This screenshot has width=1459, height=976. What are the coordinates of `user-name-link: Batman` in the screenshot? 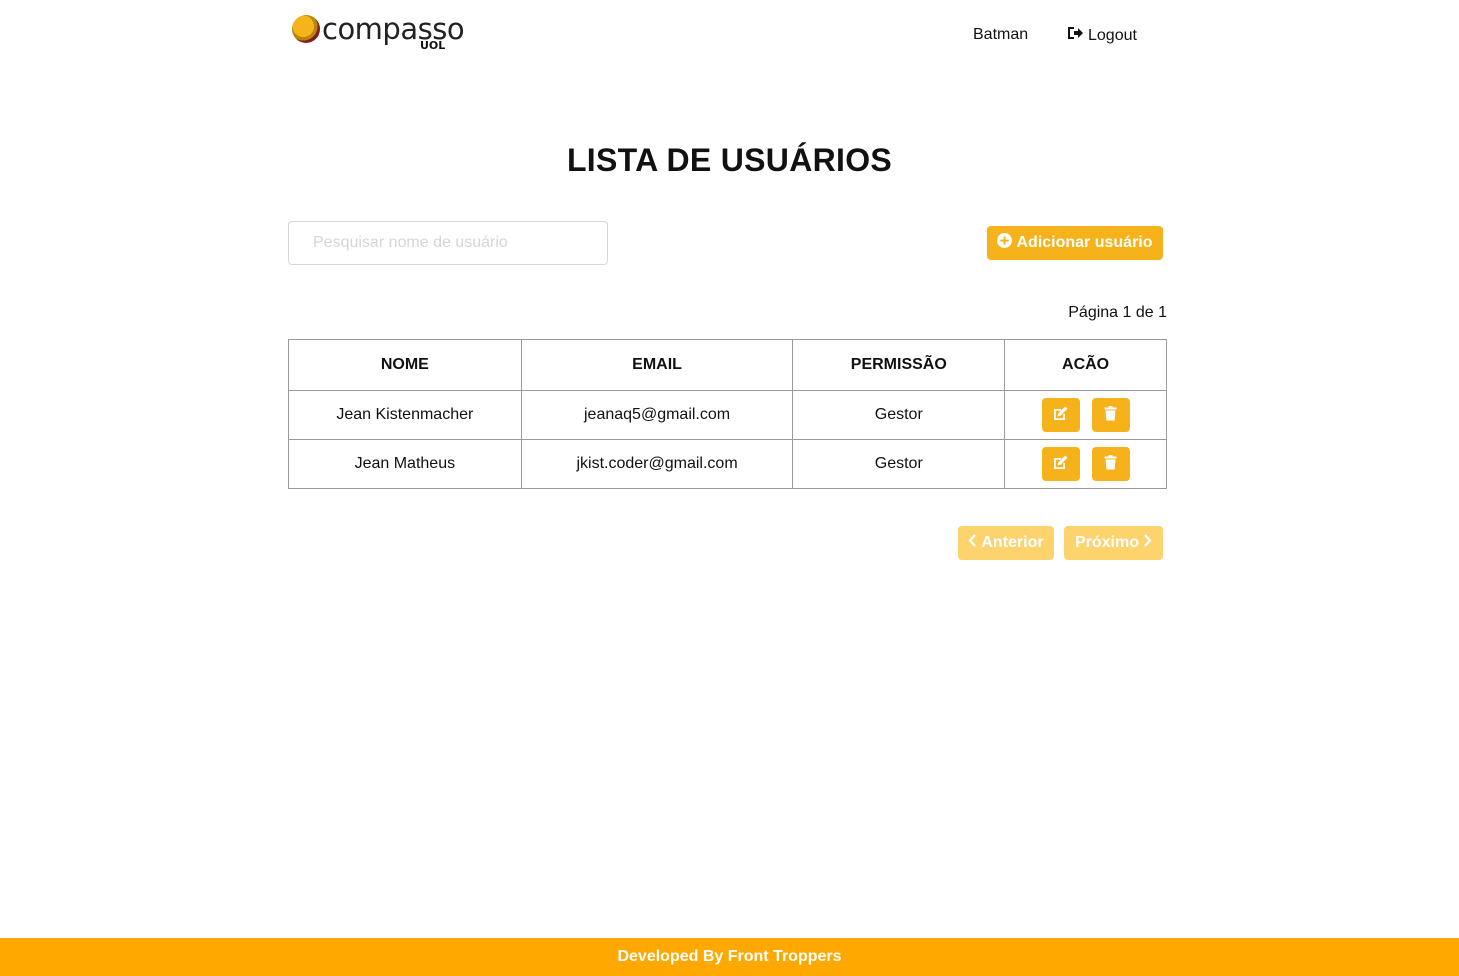 It's located at (1000, 35).